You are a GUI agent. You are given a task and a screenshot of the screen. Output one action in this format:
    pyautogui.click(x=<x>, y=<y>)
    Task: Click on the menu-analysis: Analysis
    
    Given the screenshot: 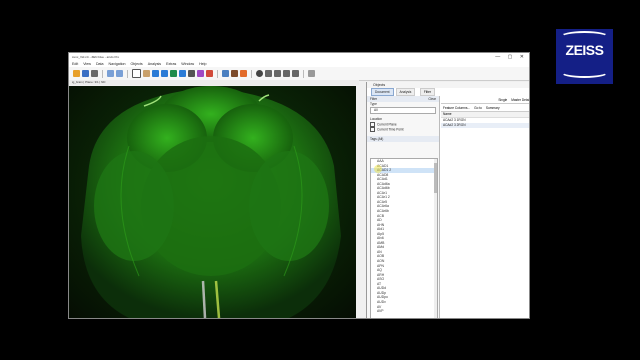 What is the action you would take?
    pyautogui.click(x=154, y=64)
    